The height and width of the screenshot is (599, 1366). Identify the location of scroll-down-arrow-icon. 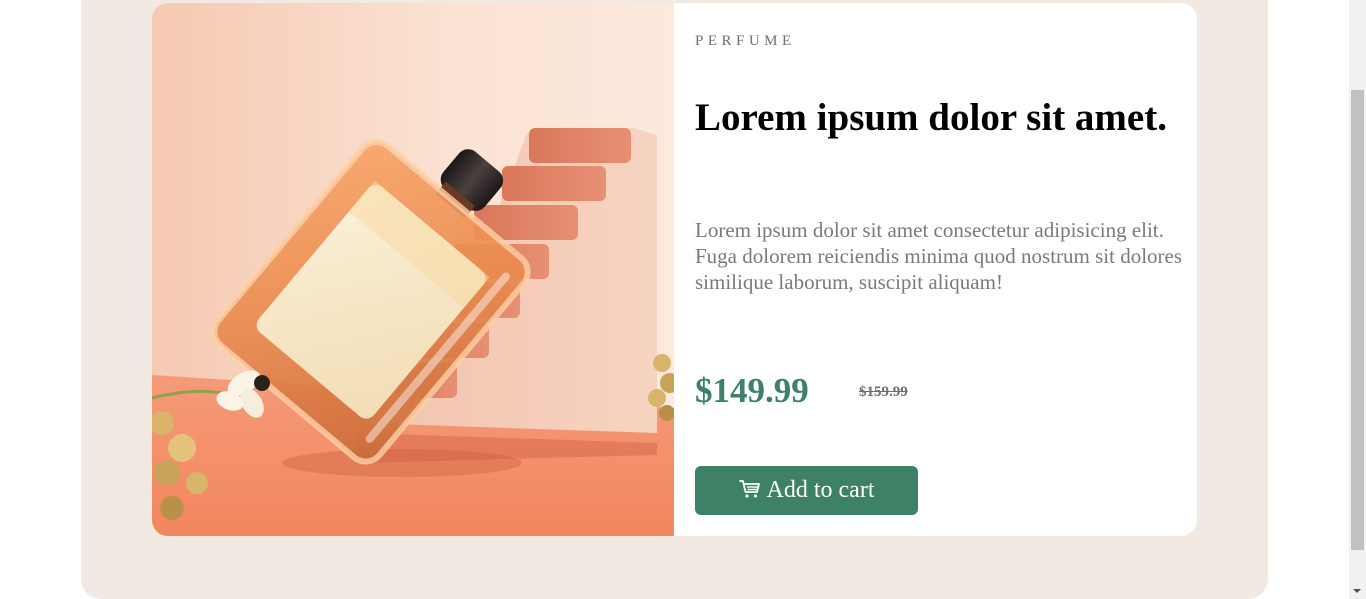
(1357, 591).